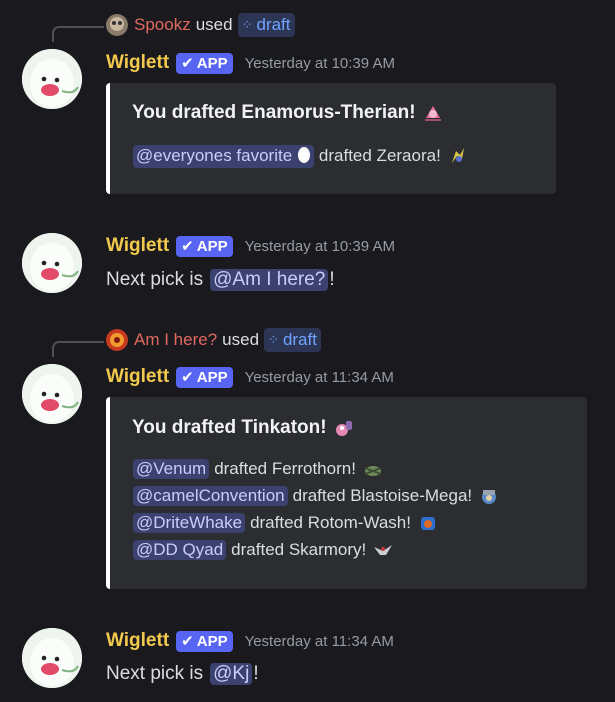  Describe the element at coordinates (379, 155) in the screenshot. I see `draft-text: drafted Zeraora!` at that location.